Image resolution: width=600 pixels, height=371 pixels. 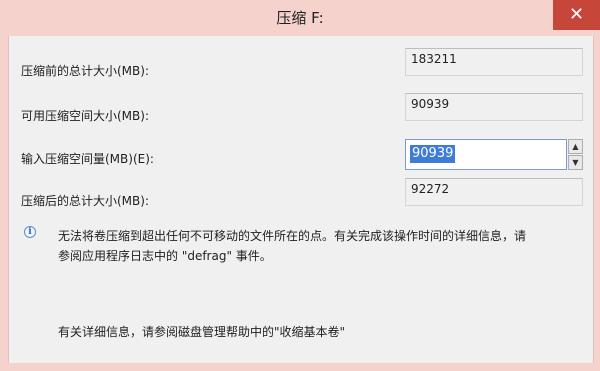 I want to click on size-after-value: 92272, so click(x=430, y=189).